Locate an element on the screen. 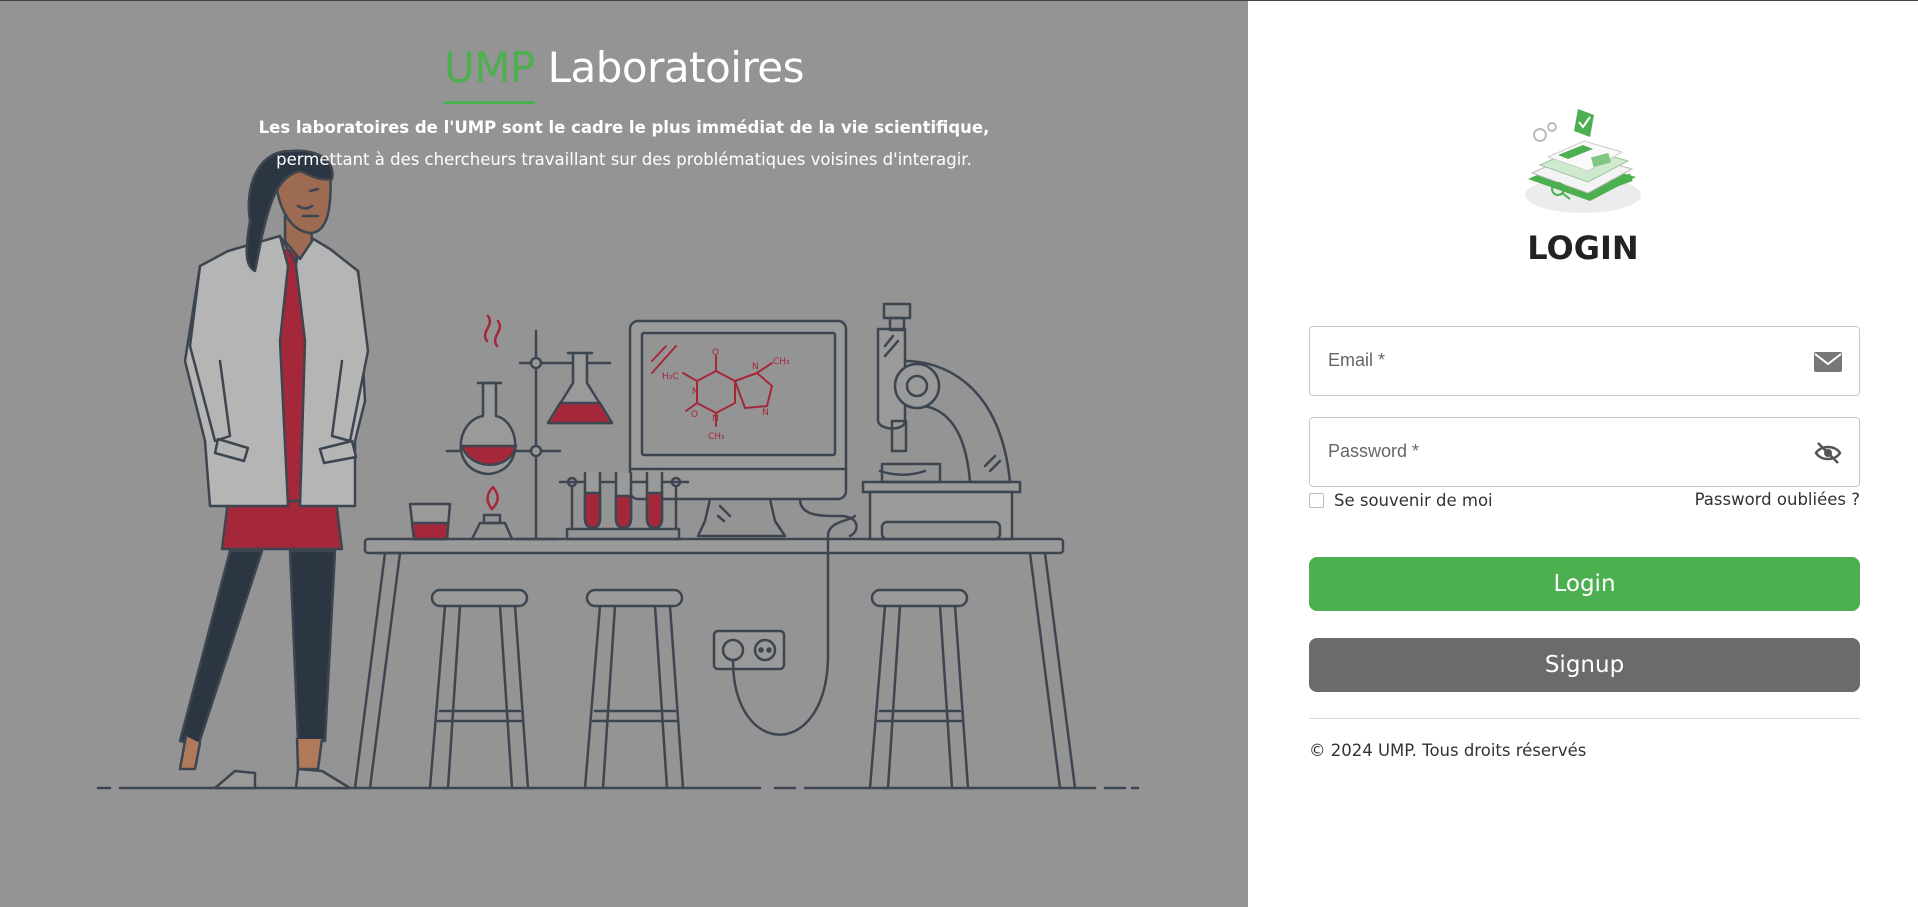 This screenshot has height=907, width=1918. molecule-ch3-left: H₃C is located at coordinates (670, 377).